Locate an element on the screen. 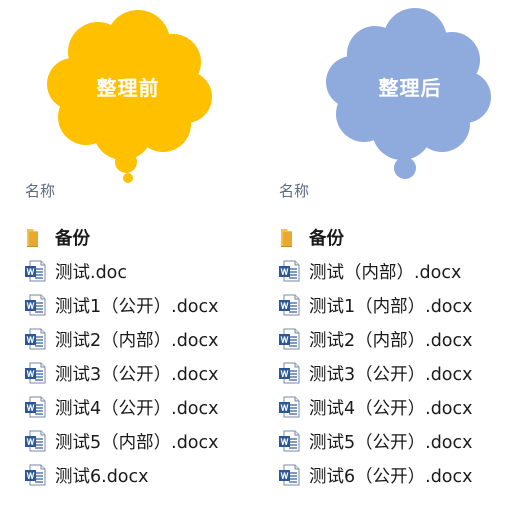 This screenshot has width=517, height=508. file-item: 测试（内部）.docx is located at coordinates (393, 271).